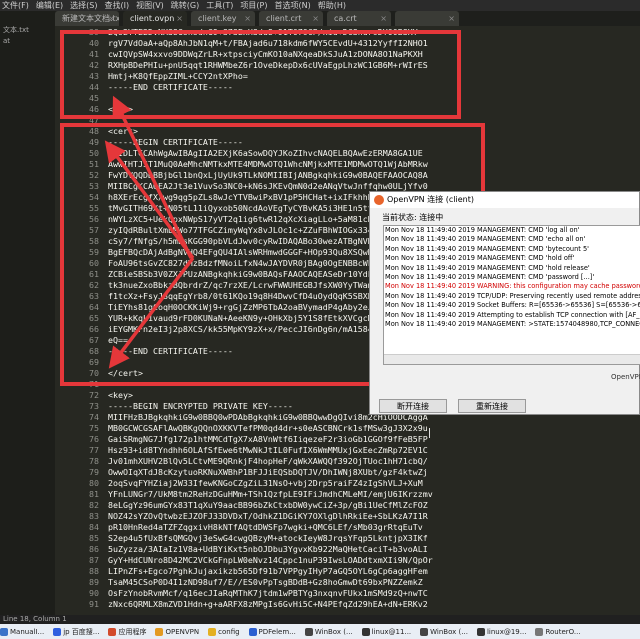 This screenshot has width=640, height=639. I want to click on taskbar-item: OPENVPN, so click(177, 631).